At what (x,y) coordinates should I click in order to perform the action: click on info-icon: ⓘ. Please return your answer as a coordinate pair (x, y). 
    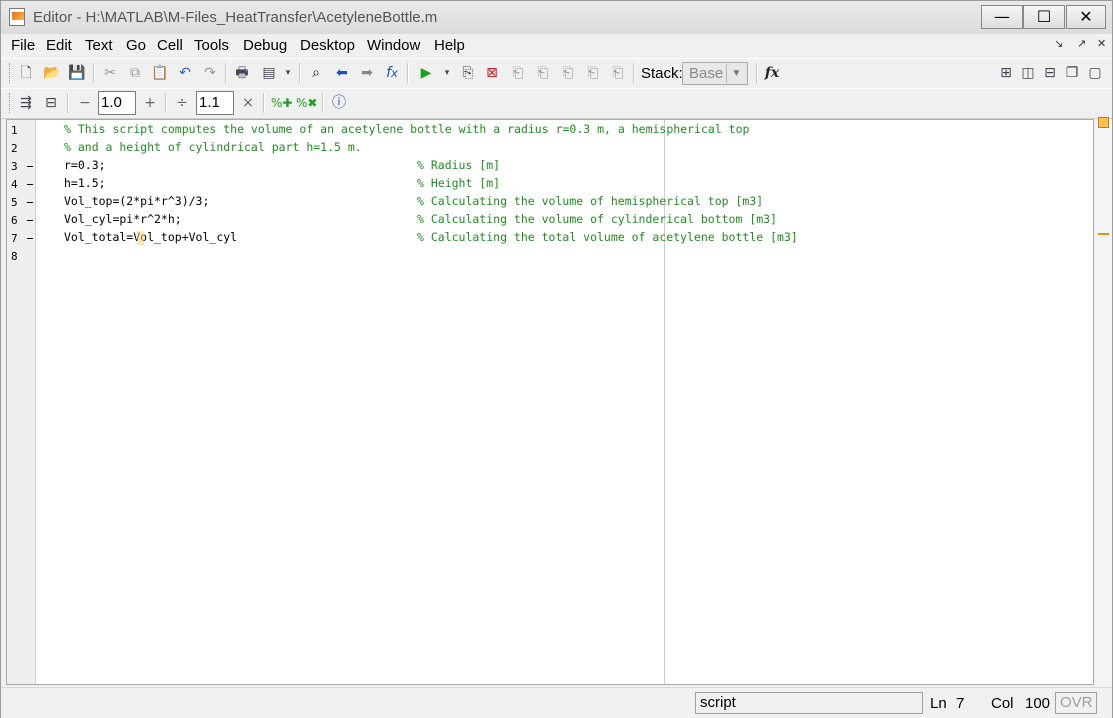
    Looking at the image, I should click on (339, 103).